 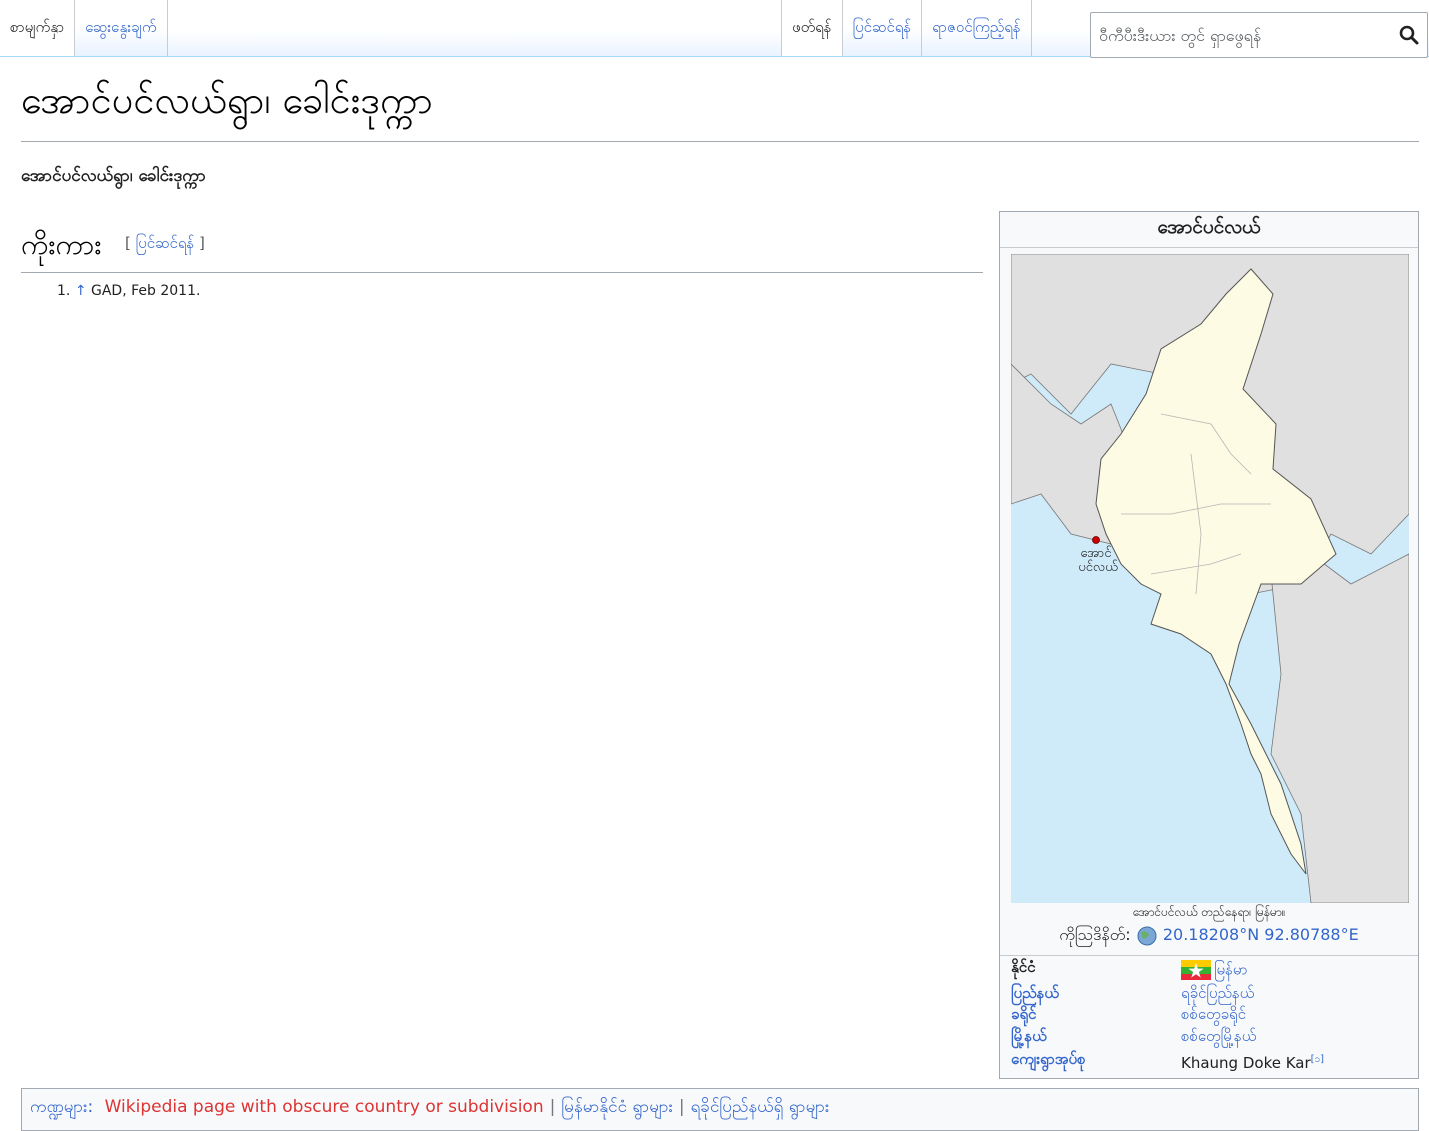 I want to click on namespace-tabs: စာမျက်နှာ ဆွေးနွေးချက်, so click(x=84, y=28).